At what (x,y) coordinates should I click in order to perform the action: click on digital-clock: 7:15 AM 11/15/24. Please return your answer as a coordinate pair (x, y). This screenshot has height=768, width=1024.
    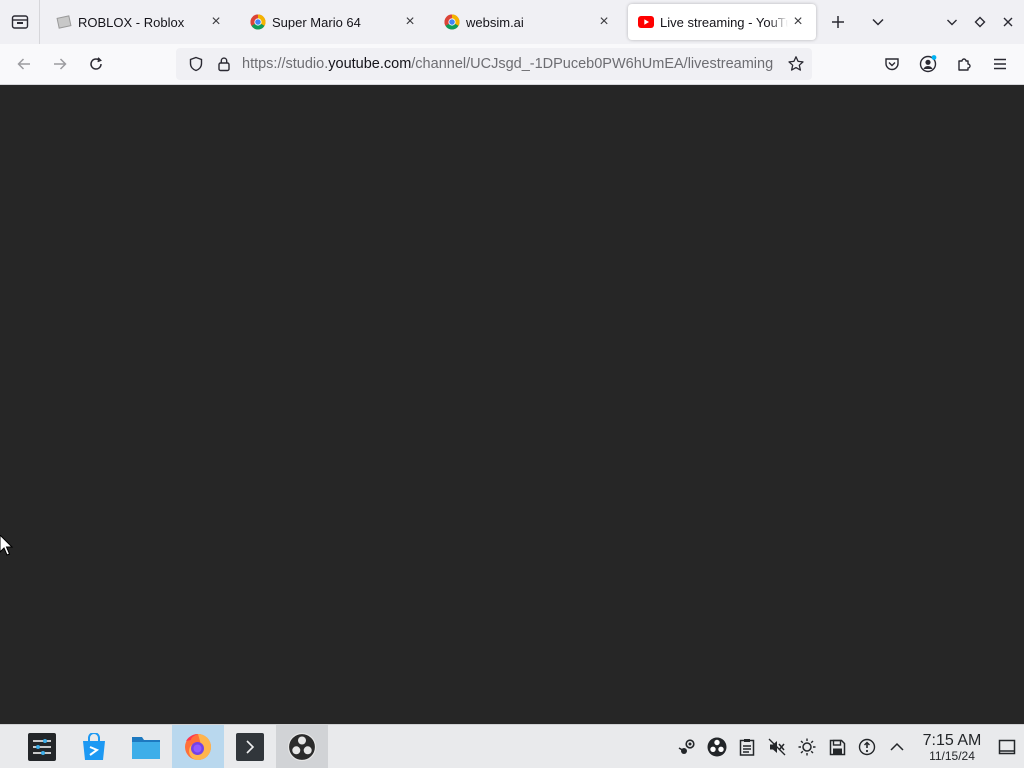
    Looking at the image, I should click on (952, 747).